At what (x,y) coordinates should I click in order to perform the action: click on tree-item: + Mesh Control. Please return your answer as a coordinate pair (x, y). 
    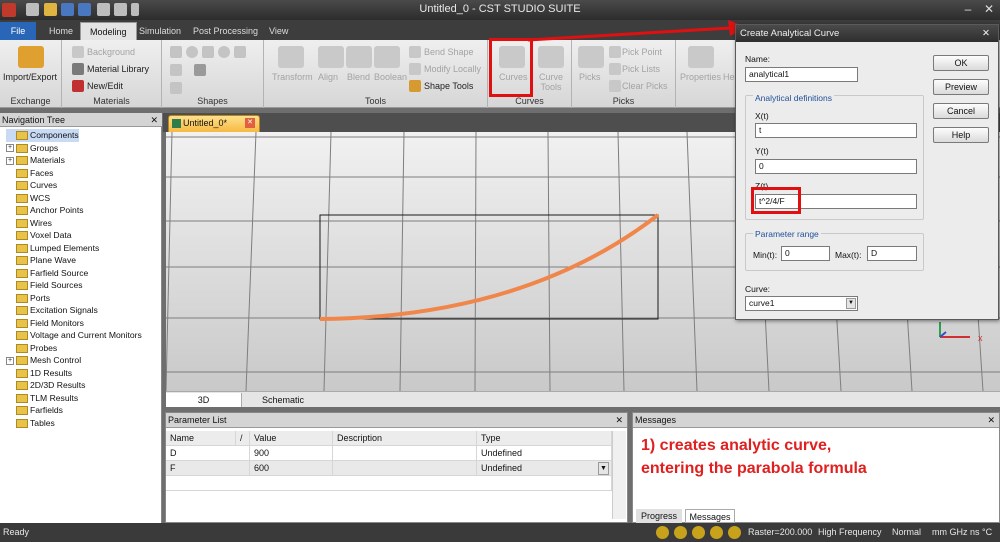
    Looking at the image, I should click on (43, 360).